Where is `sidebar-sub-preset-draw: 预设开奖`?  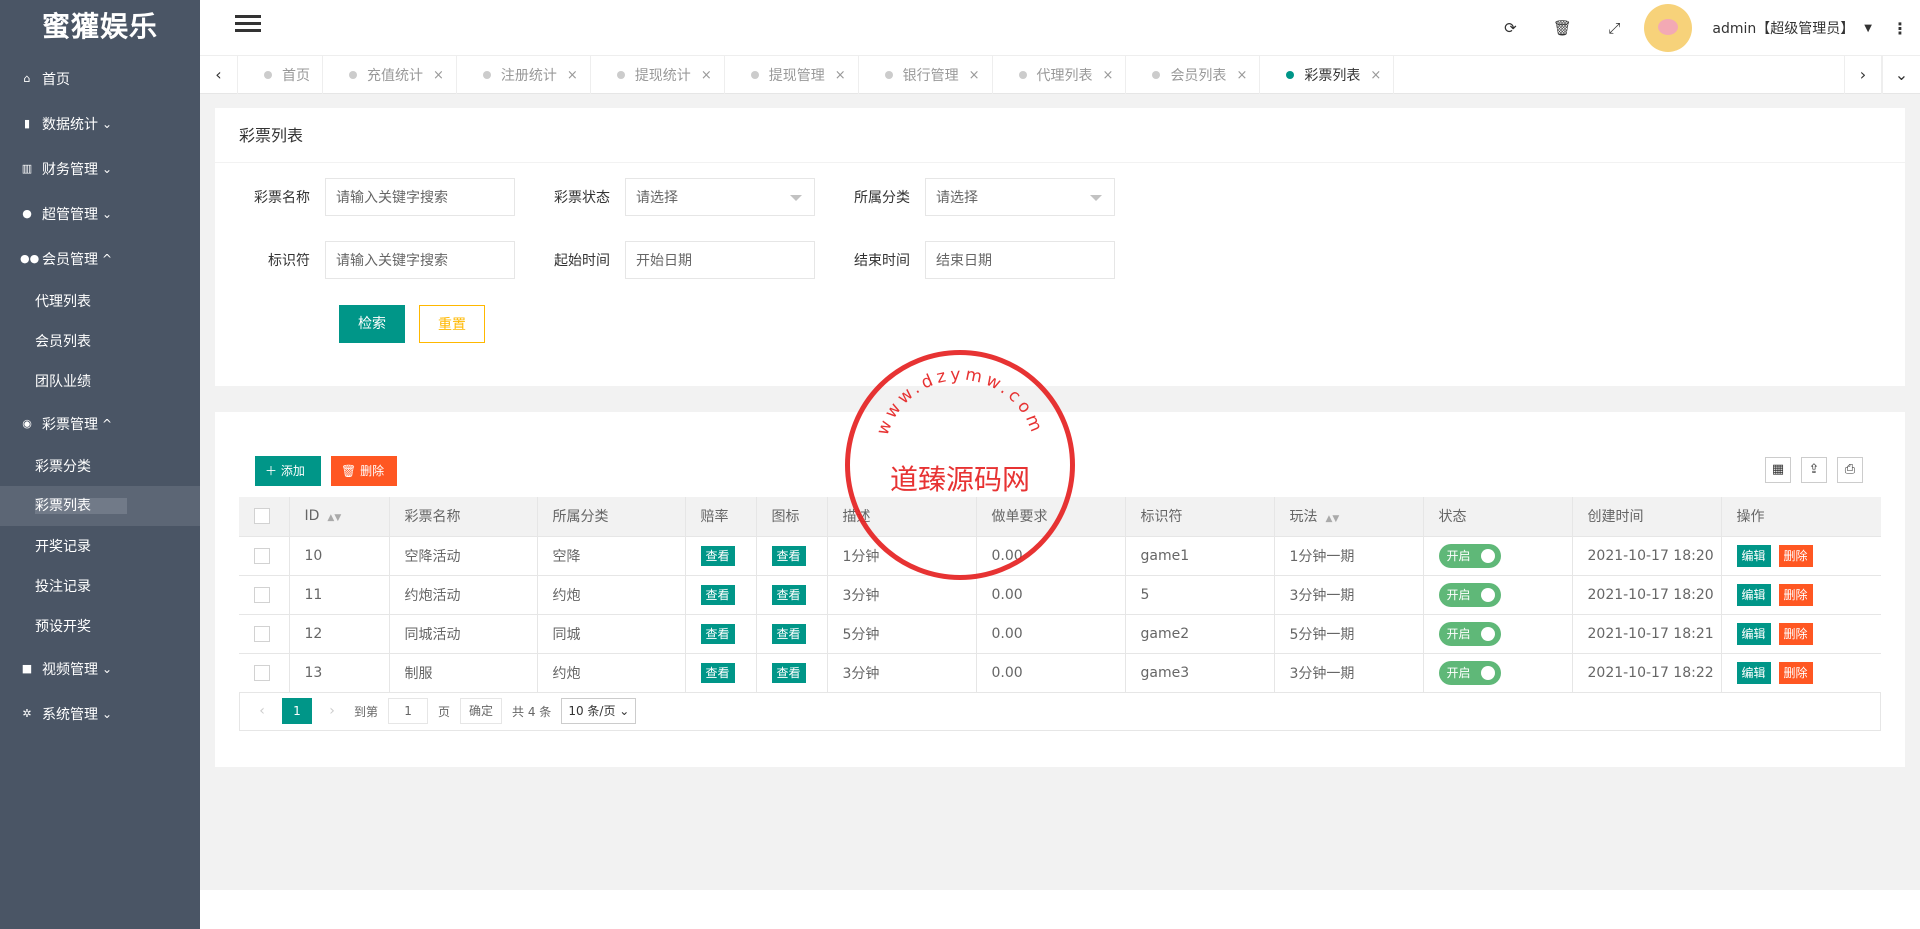
sidebar-sub-preset-draw: 预设开奖 is located at coordinates (100, 626).